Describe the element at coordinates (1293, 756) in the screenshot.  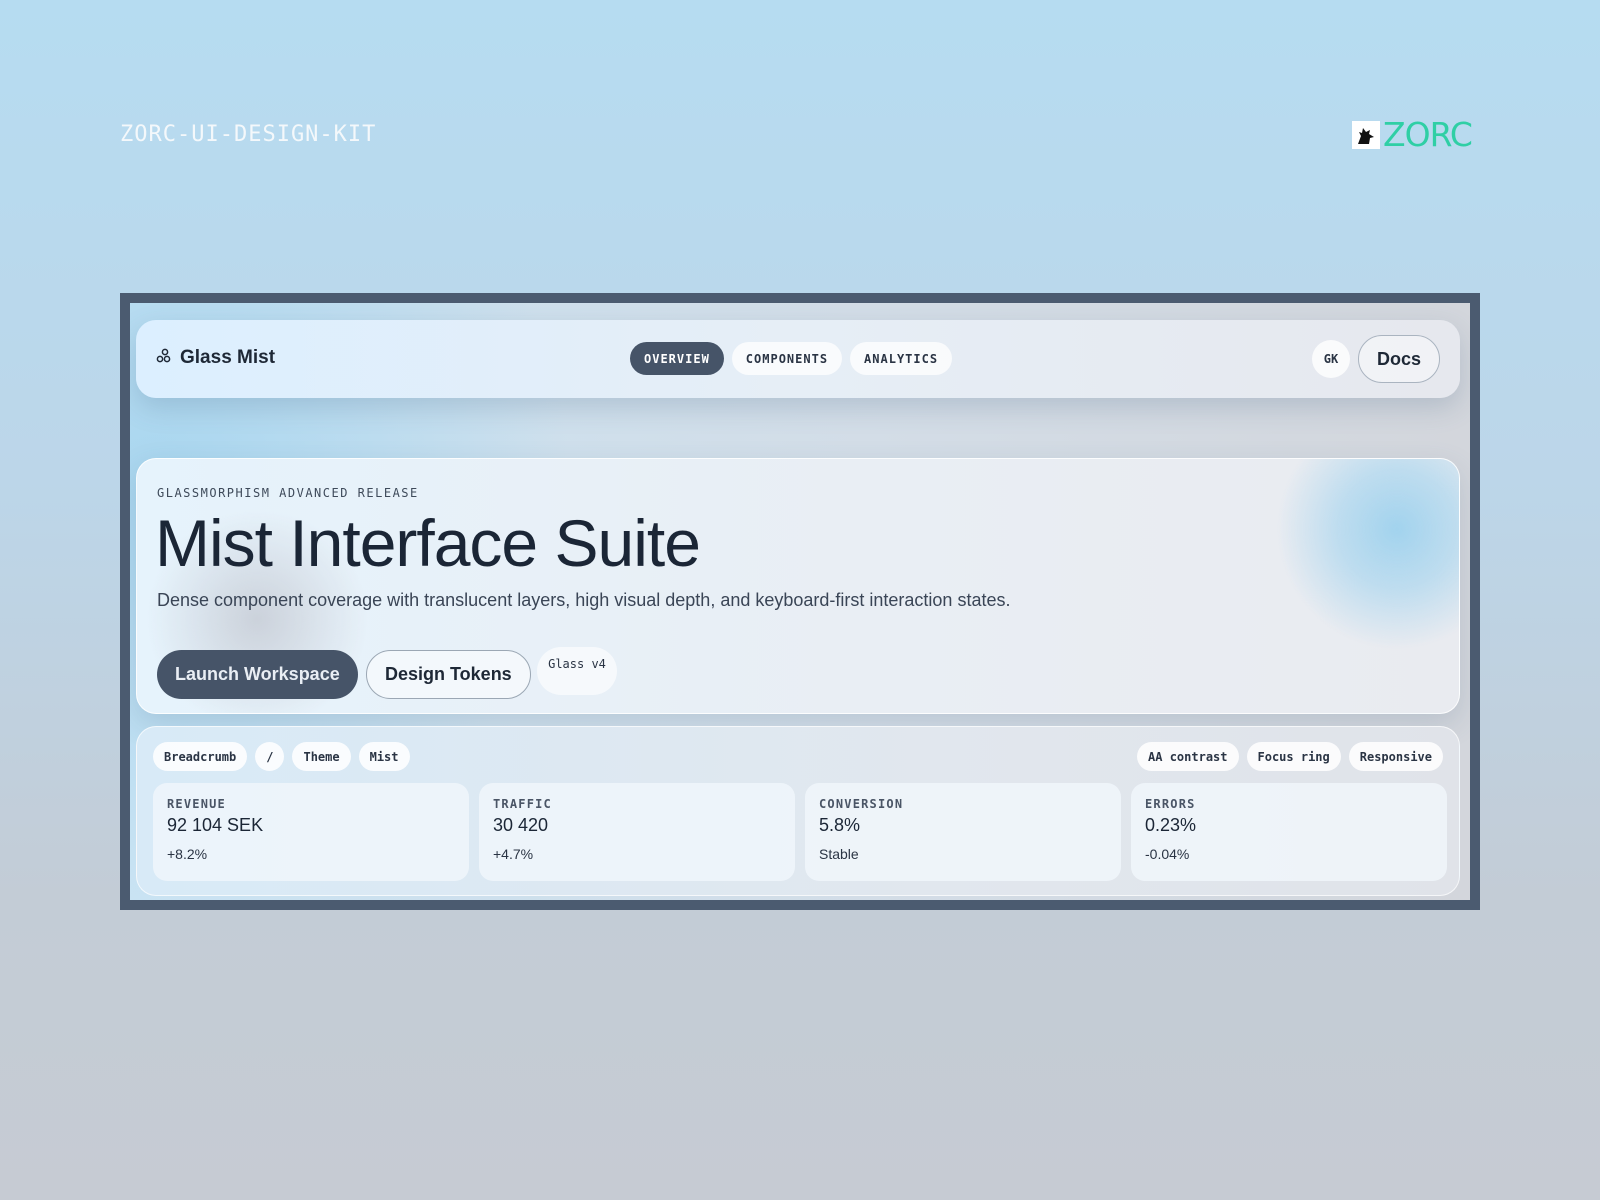
I see `tag-focus-ring: Focus ring` at that location.